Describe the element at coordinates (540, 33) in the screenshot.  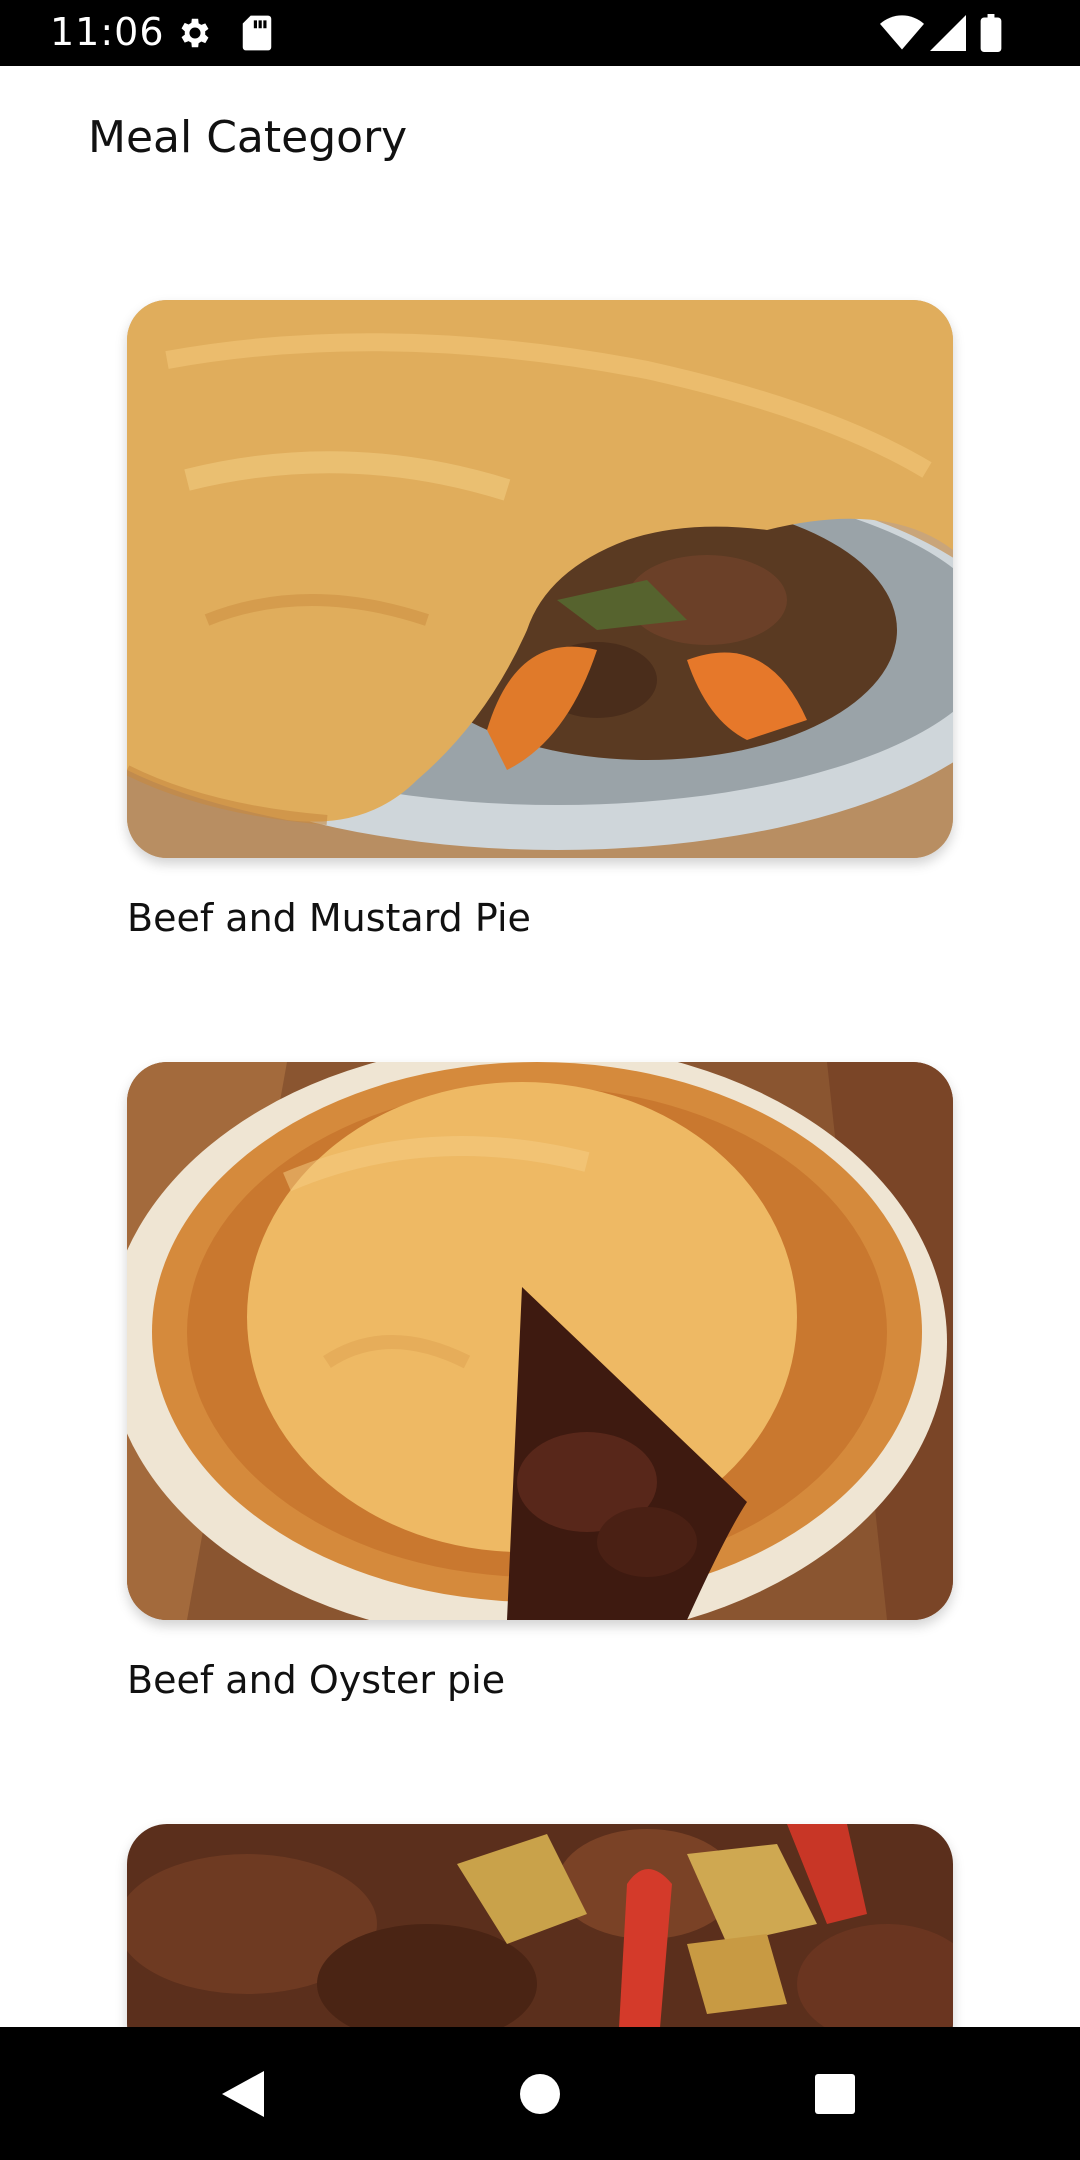
I see `status-bar: 11:06` at that location.